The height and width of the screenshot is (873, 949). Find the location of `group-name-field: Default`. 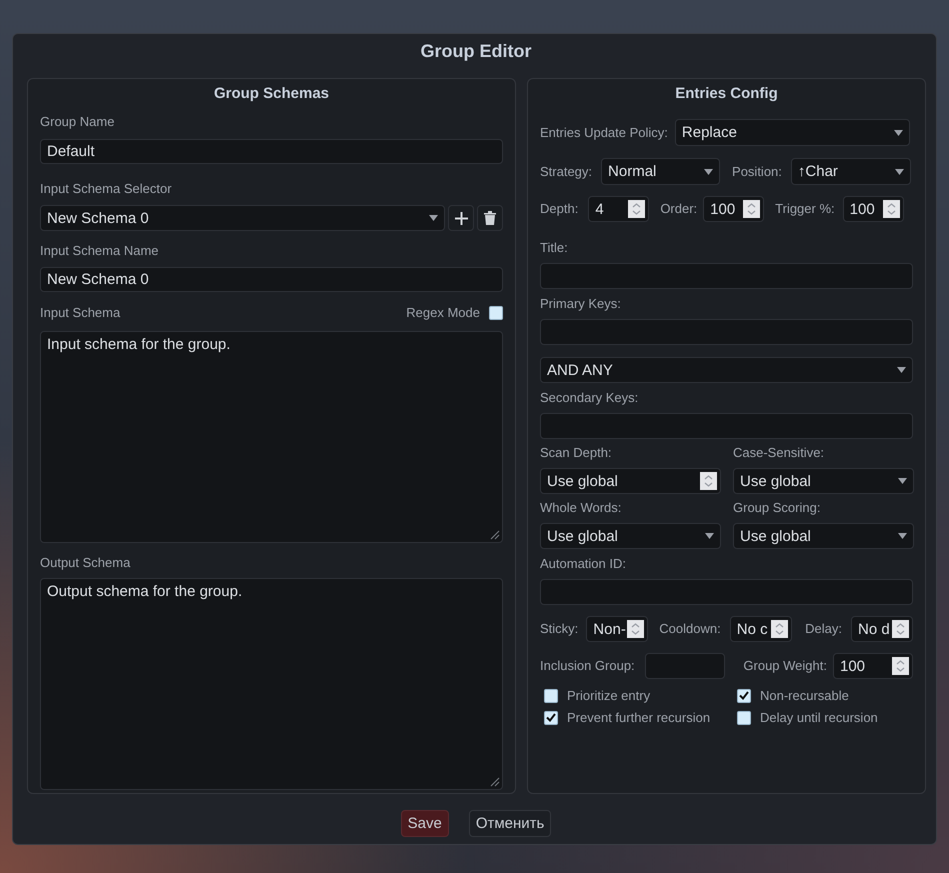

group-name-field: Default is located at coordinates (271, 151).